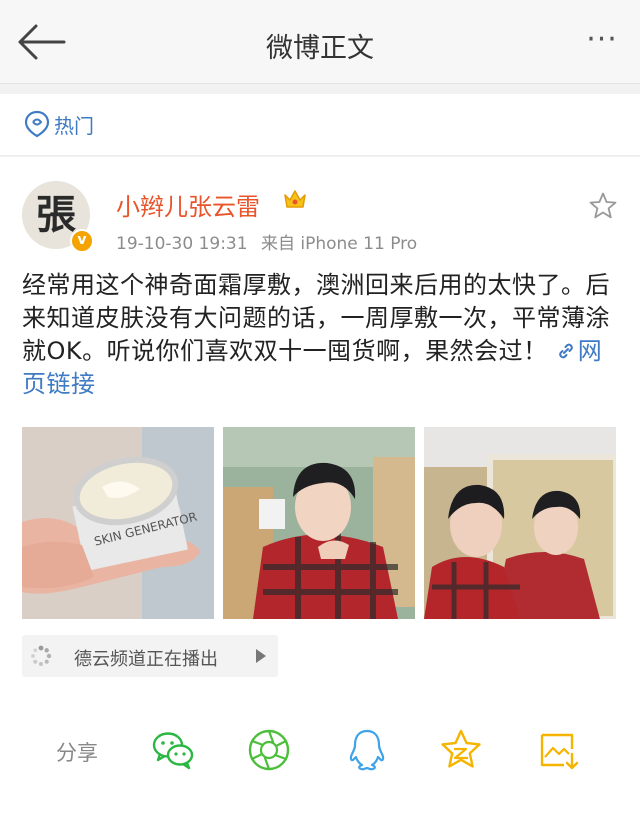 This screenshot has height=819, width=640. What do you see at coordinates (182, 244) in the screenshot?
I see `post-timestamp: 19-10-30 19:31` at bounding box center [182, 244].